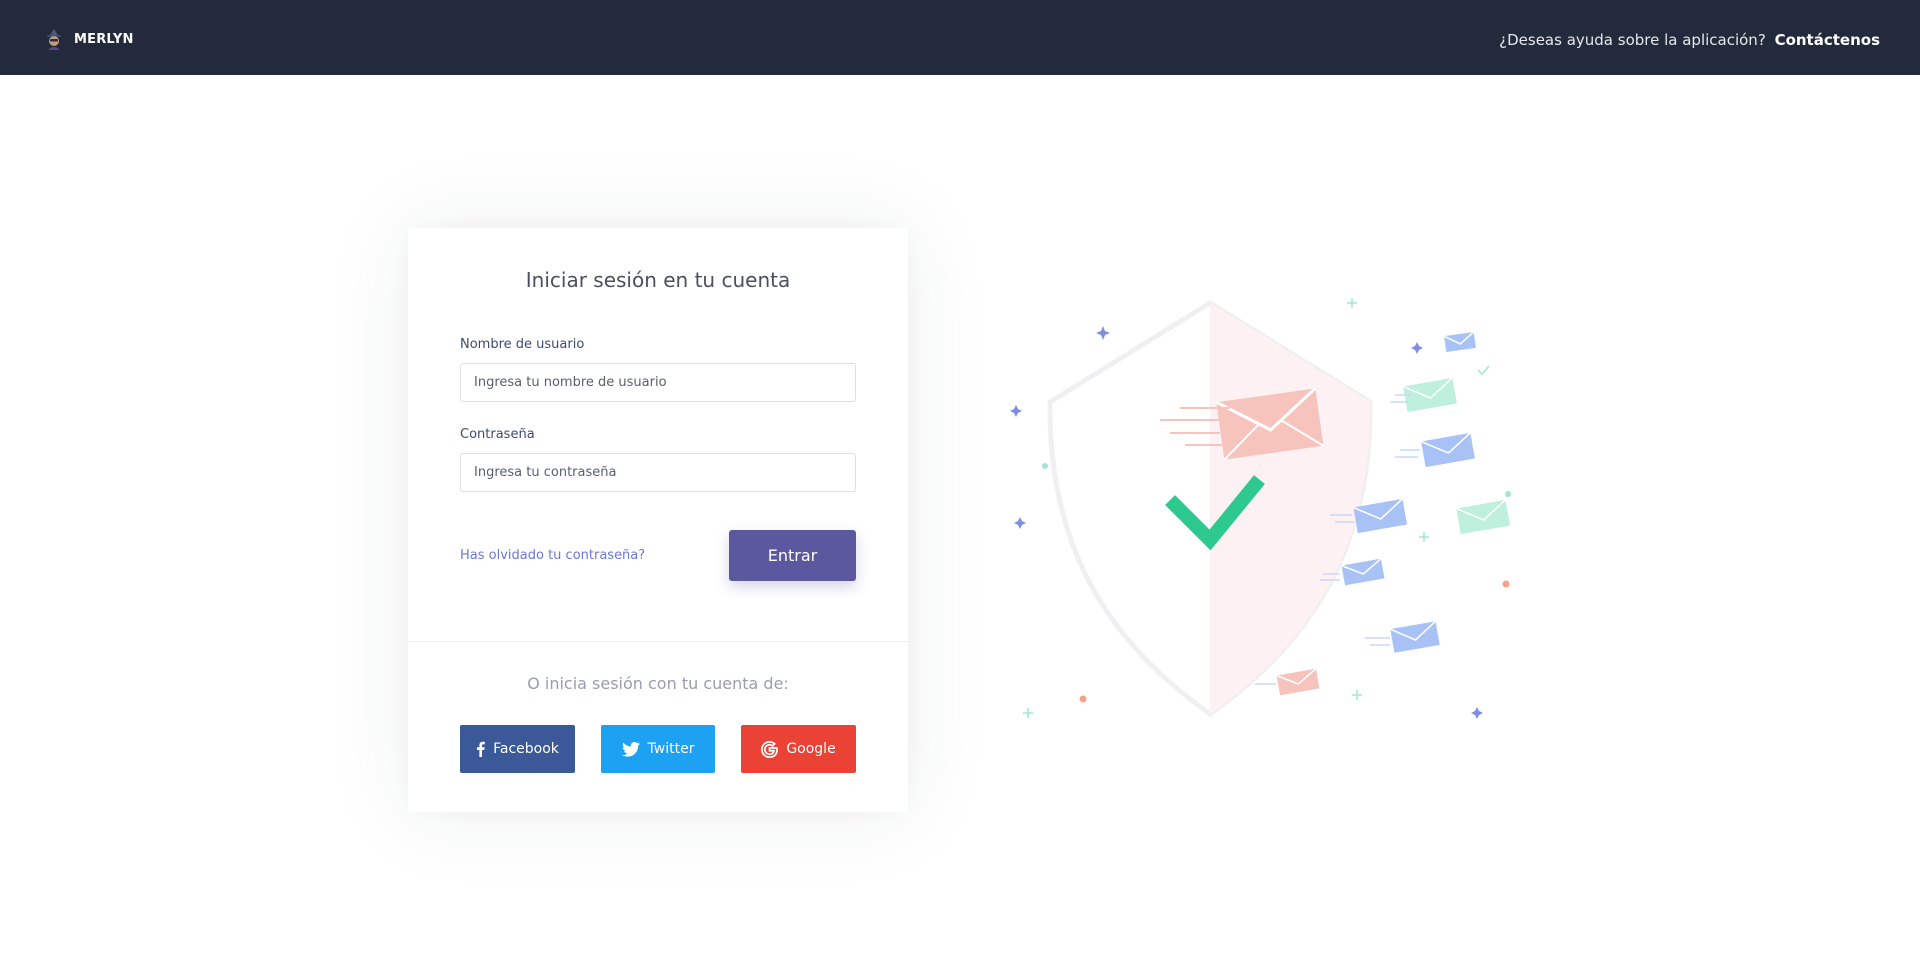 This screenshot has height=966, width=1920. What do you see at coordinates (1827, 40) in the screenshot?
I see `contact-link: Contáctenos` at bounding box center [1827, 40].